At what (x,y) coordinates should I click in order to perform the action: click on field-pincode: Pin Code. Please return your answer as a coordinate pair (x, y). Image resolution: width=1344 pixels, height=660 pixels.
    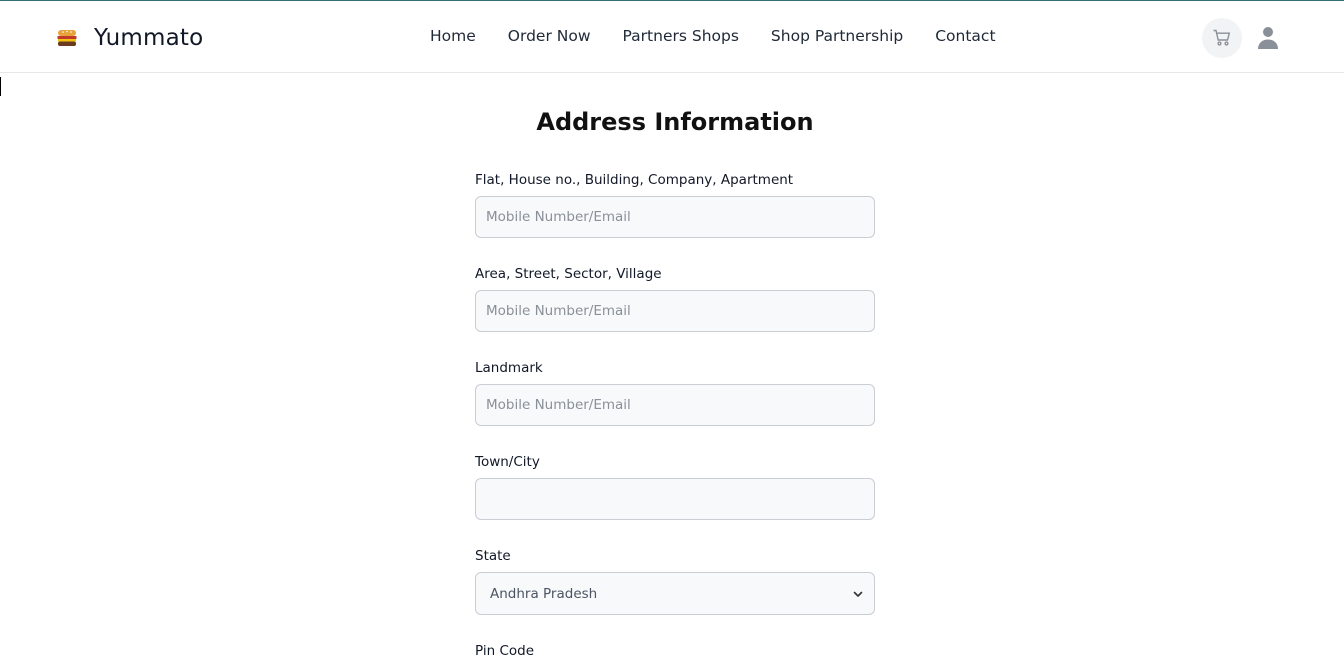
    Looking at the image, I should click on (675, 651).